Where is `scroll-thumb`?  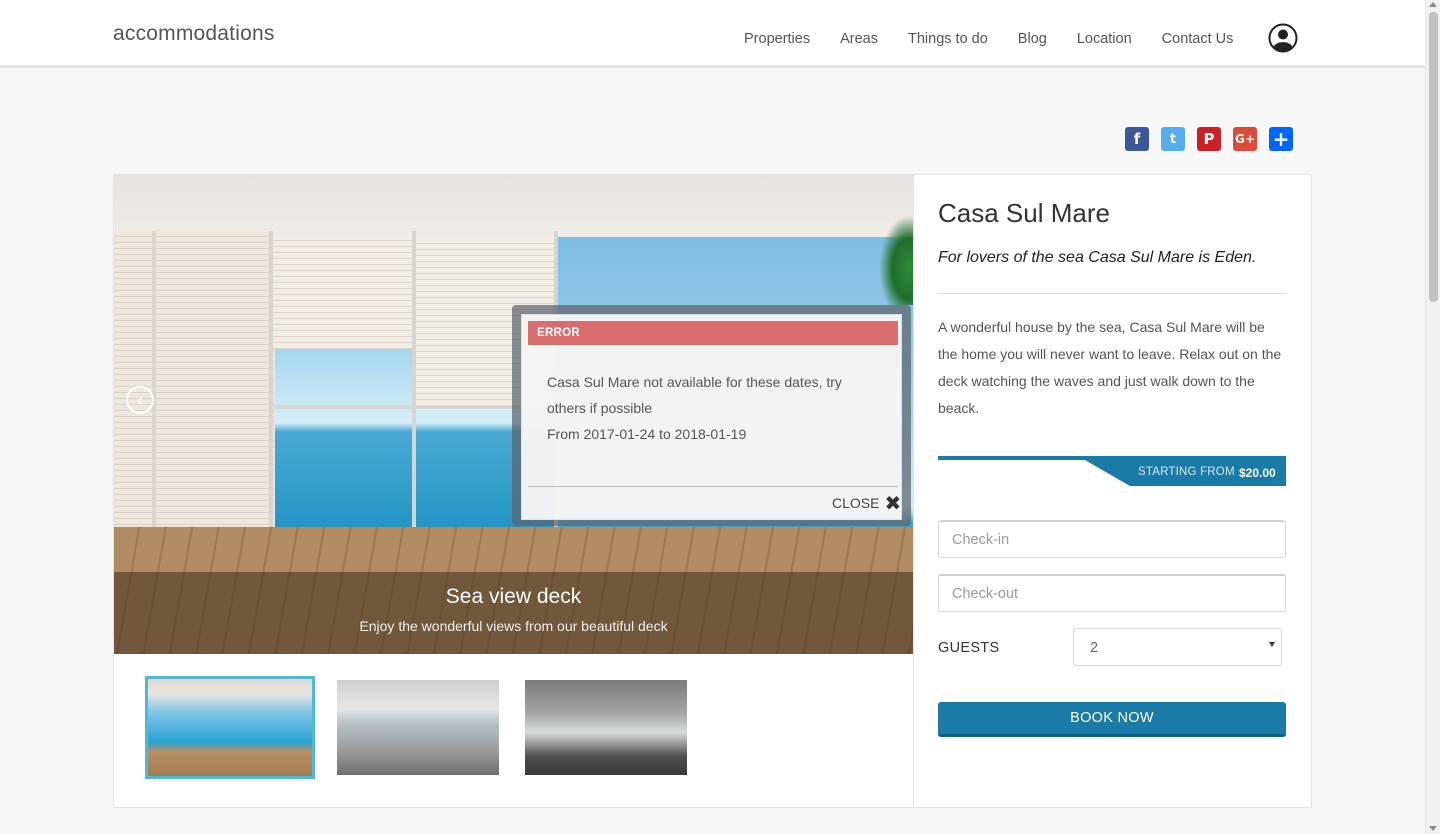
scroll-thumb is located at coordinates (1433, 157).